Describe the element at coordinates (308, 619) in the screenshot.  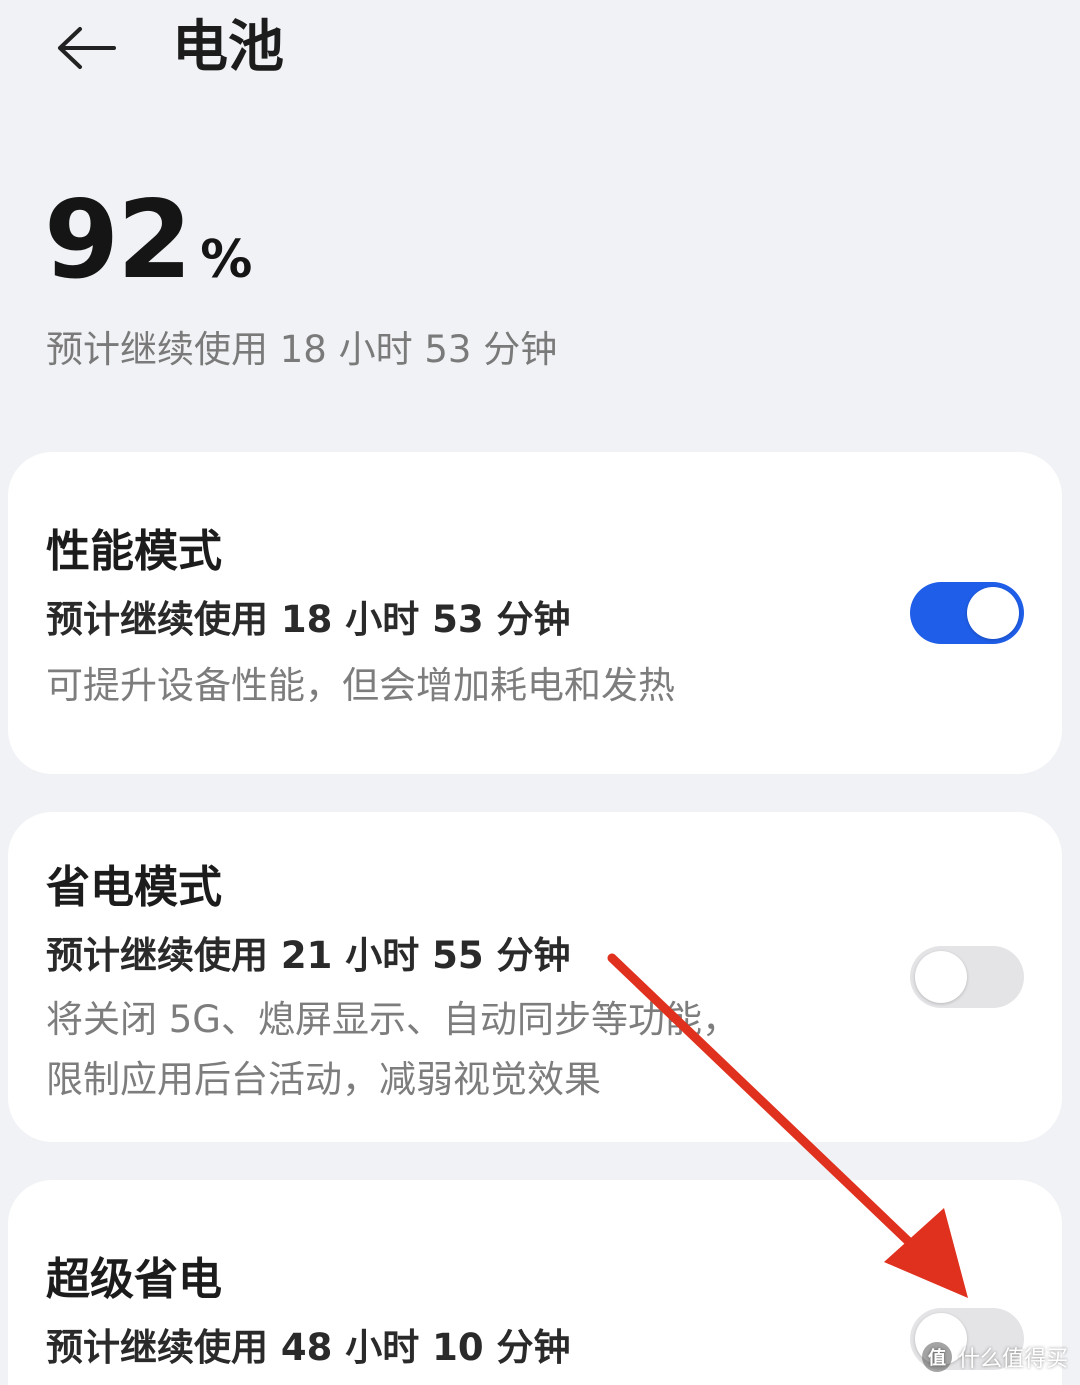
I see `performance-mode-estimate: 预计继续使用 18 小时 53 分钟` at that location.